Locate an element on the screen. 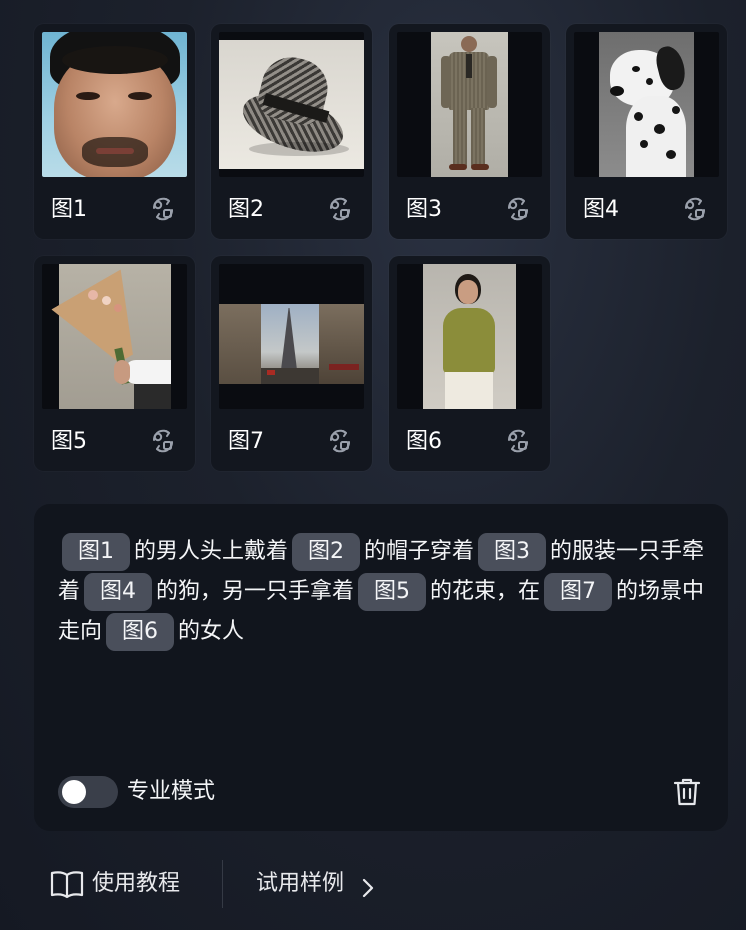 Image resolution: width=746 pixels, height=930 pixels. prompt-text-segment: 的男人头上戴着 is located at coordinates (211, 551).